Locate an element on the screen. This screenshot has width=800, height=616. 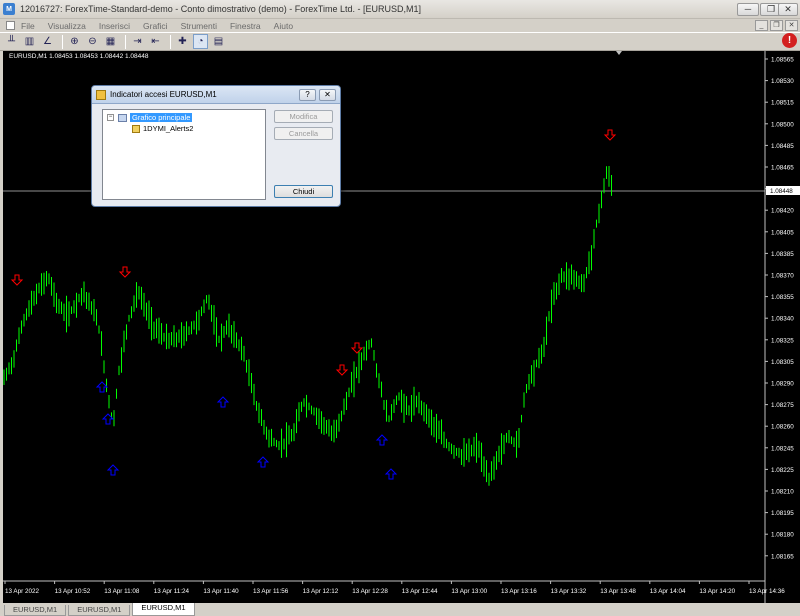
price-tick-label: 1.08355 is located at coordinates (782, 297).